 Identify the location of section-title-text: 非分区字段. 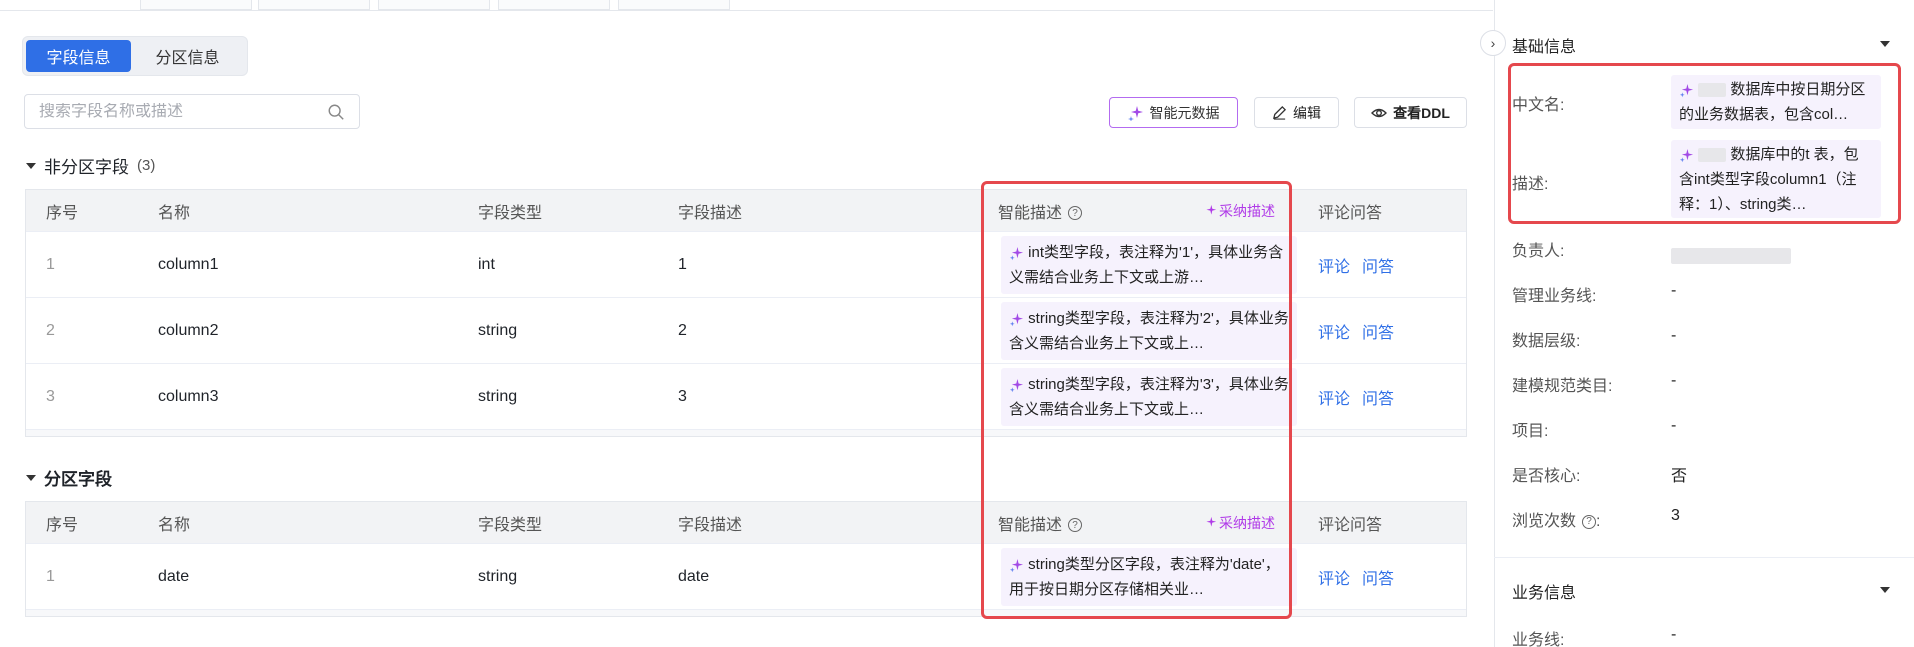
(86, 167).